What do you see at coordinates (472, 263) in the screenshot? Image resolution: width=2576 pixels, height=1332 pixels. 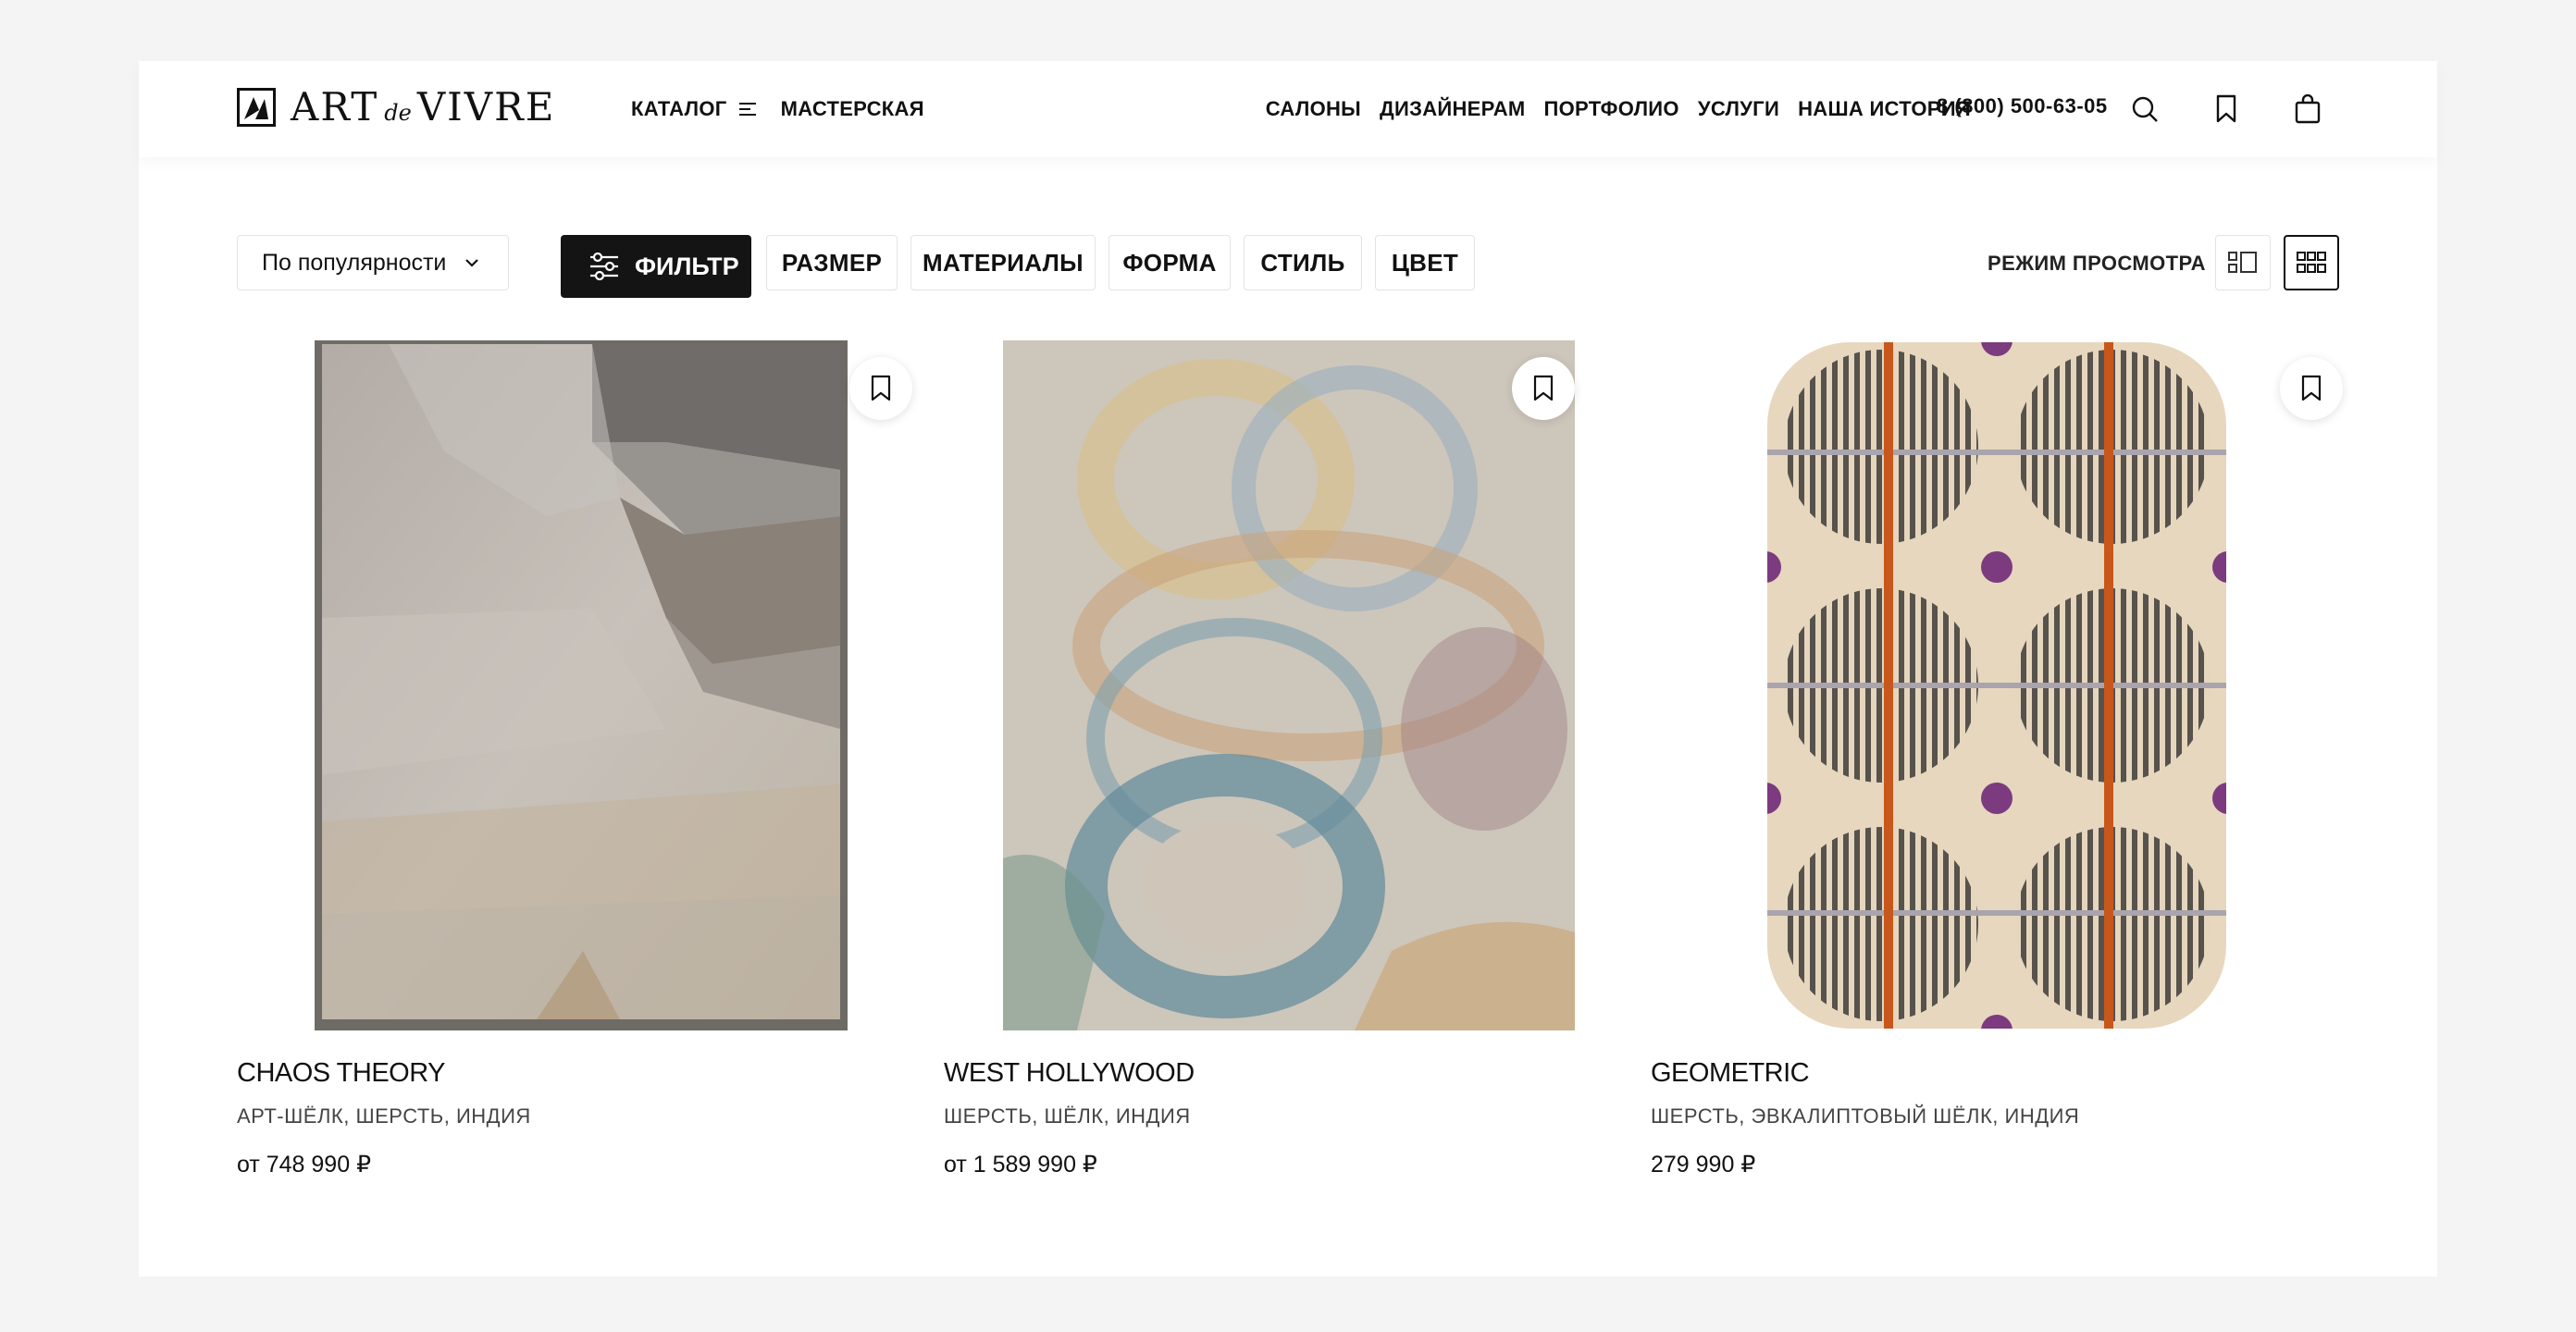 I see `chevron-down-icon` at bounding box center [472, 263].